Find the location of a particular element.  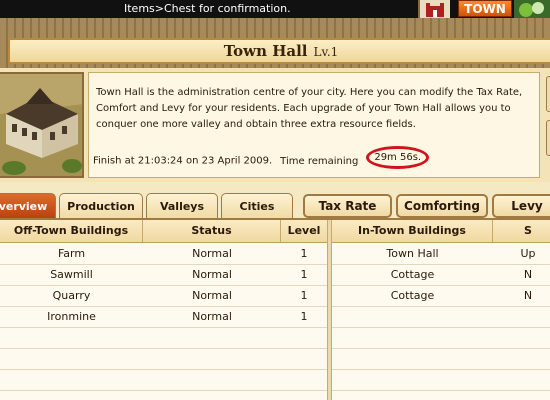

col-off-town-buildings: Off-Town Buildings is located at coordinates (71, 231).